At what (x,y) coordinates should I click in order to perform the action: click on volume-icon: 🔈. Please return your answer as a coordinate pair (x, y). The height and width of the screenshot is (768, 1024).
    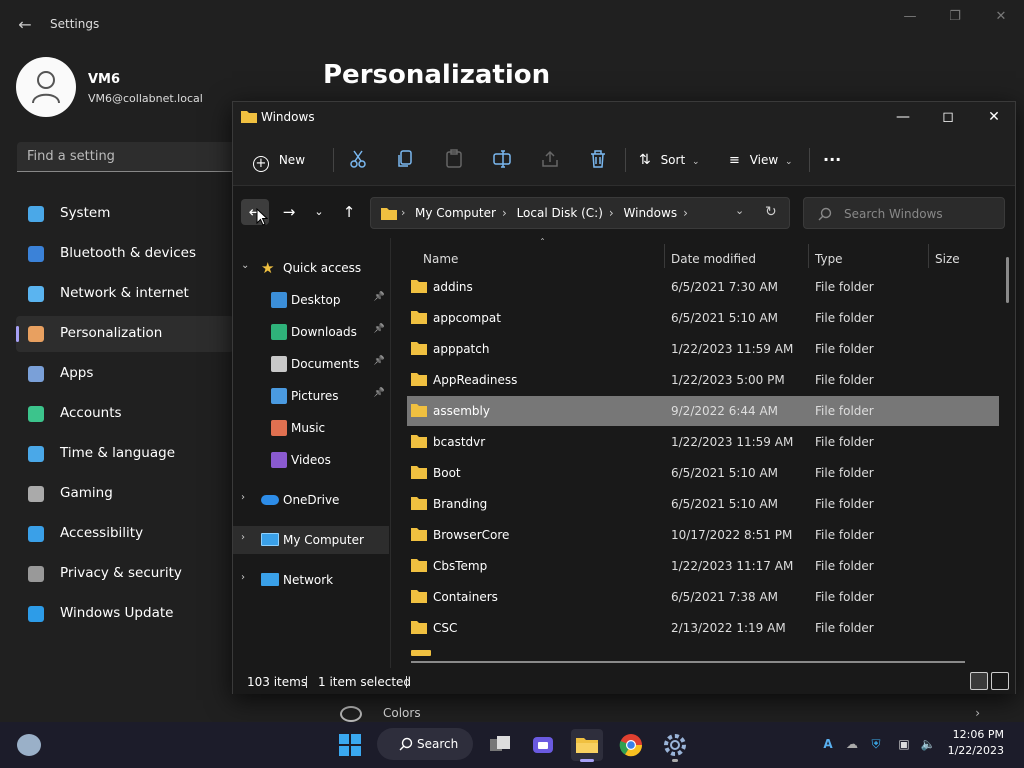
    Looking at the image, I should click on (928, 745).